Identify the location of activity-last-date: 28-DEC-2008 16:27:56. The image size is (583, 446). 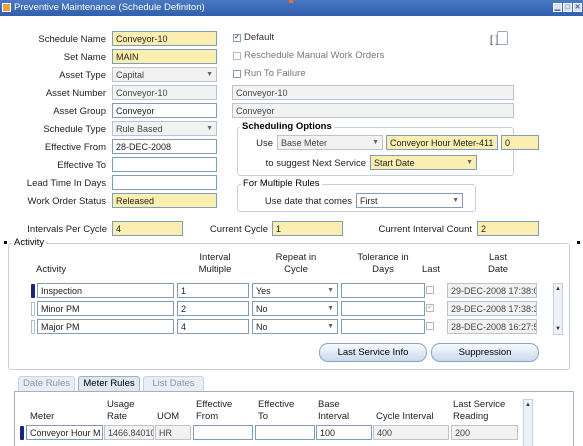
(492, 326).